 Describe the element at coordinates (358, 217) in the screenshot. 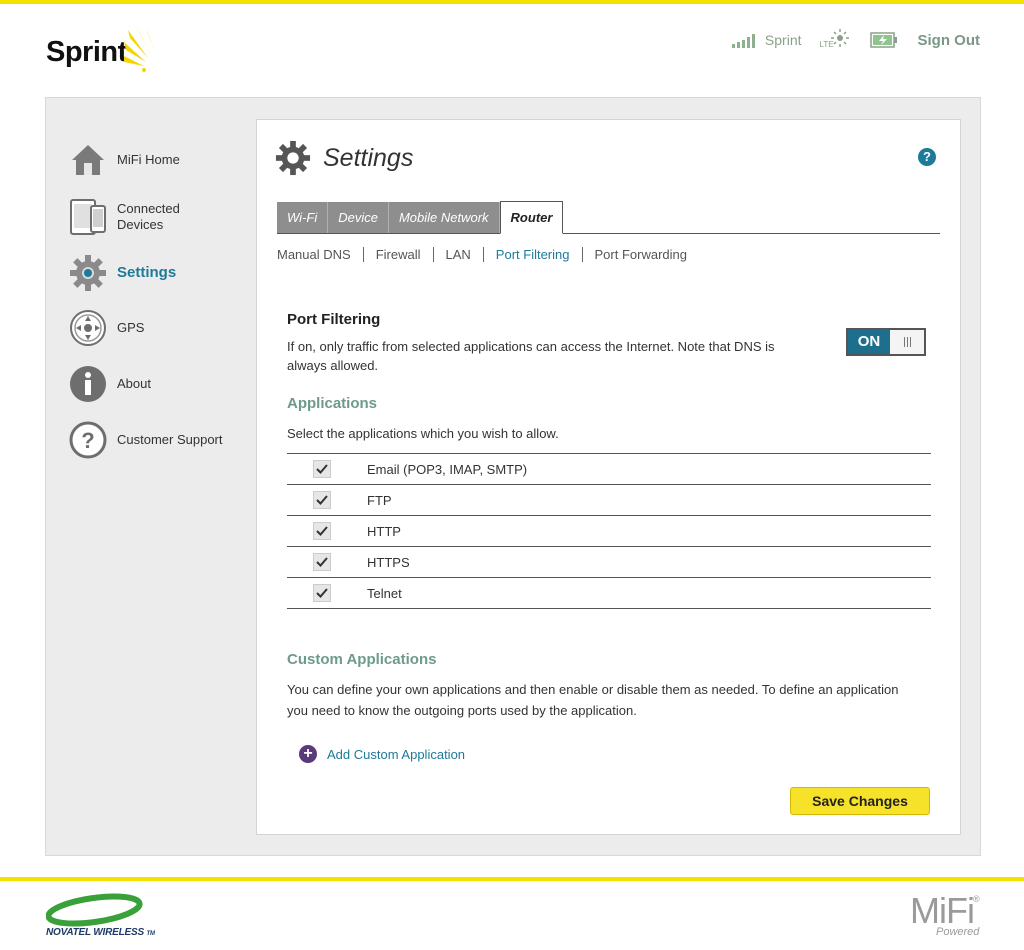

I see `tab-device: Device` at that location.